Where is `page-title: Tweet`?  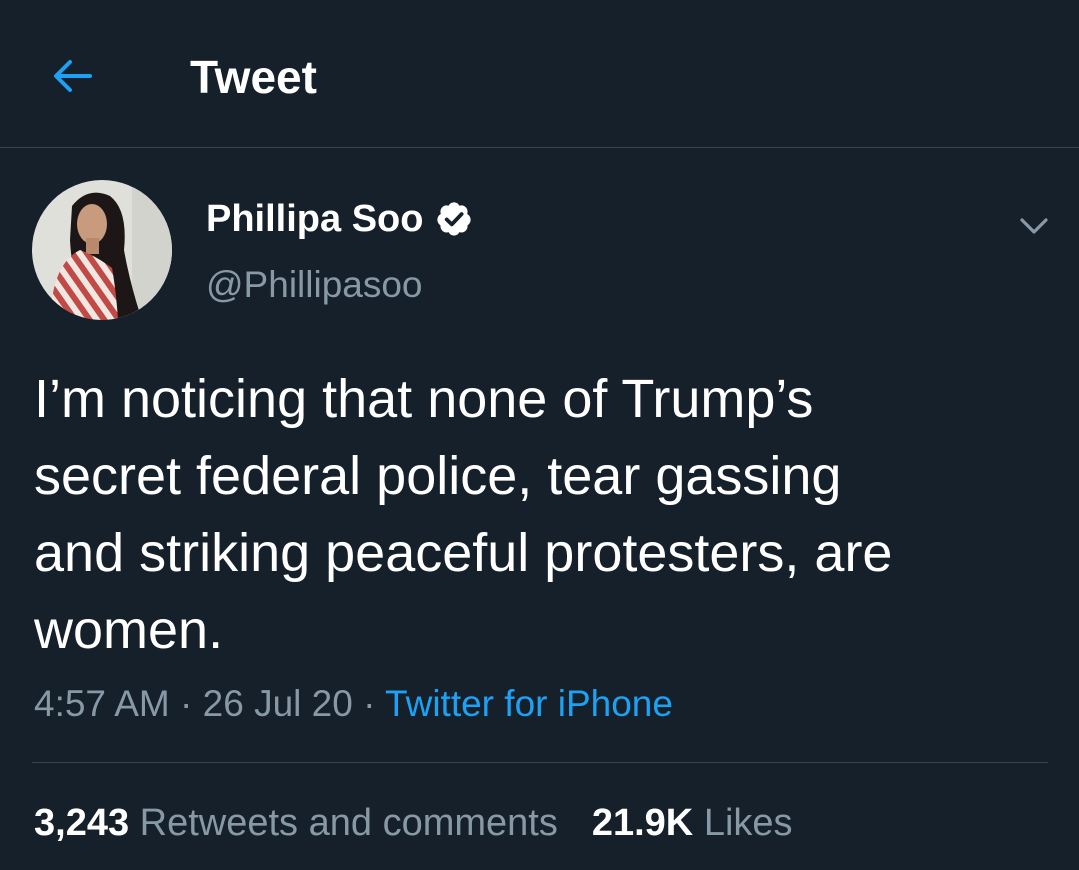
page-title: Tweet is located at coordinates (253, 77).